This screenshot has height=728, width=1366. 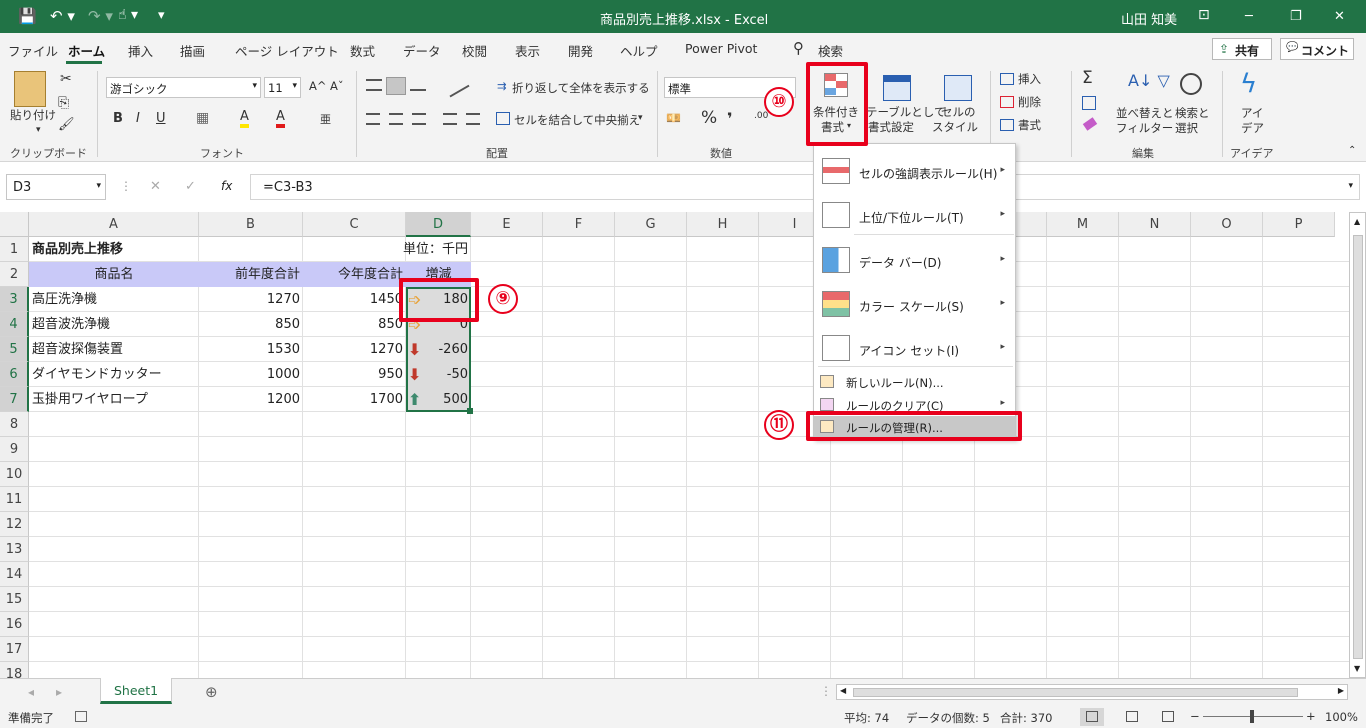 I want to click on find-select-icon, so click(x=1191, y=84).